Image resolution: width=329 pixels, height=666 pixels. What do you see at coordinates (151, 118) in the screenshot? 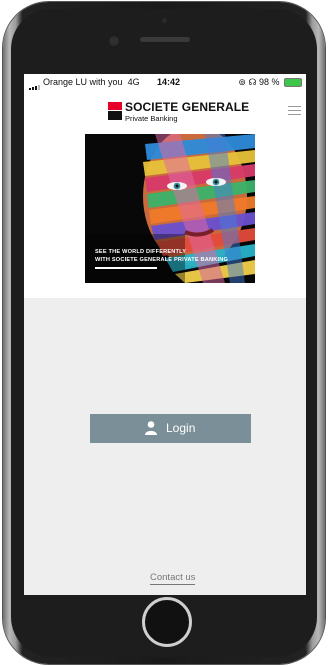
I see `brand-subtitle: Private Banking` at bounding box center [151, 118].